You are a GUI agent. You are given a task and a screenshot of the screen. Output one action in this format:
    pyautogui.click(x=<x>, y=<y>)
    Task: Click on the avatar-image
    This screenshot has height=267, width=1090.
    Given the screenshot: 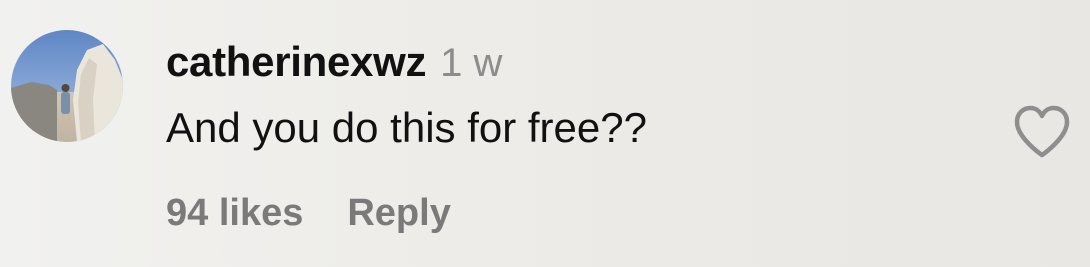 What is the action you would take?
    pyautogui.click(x=67, y=86)
    